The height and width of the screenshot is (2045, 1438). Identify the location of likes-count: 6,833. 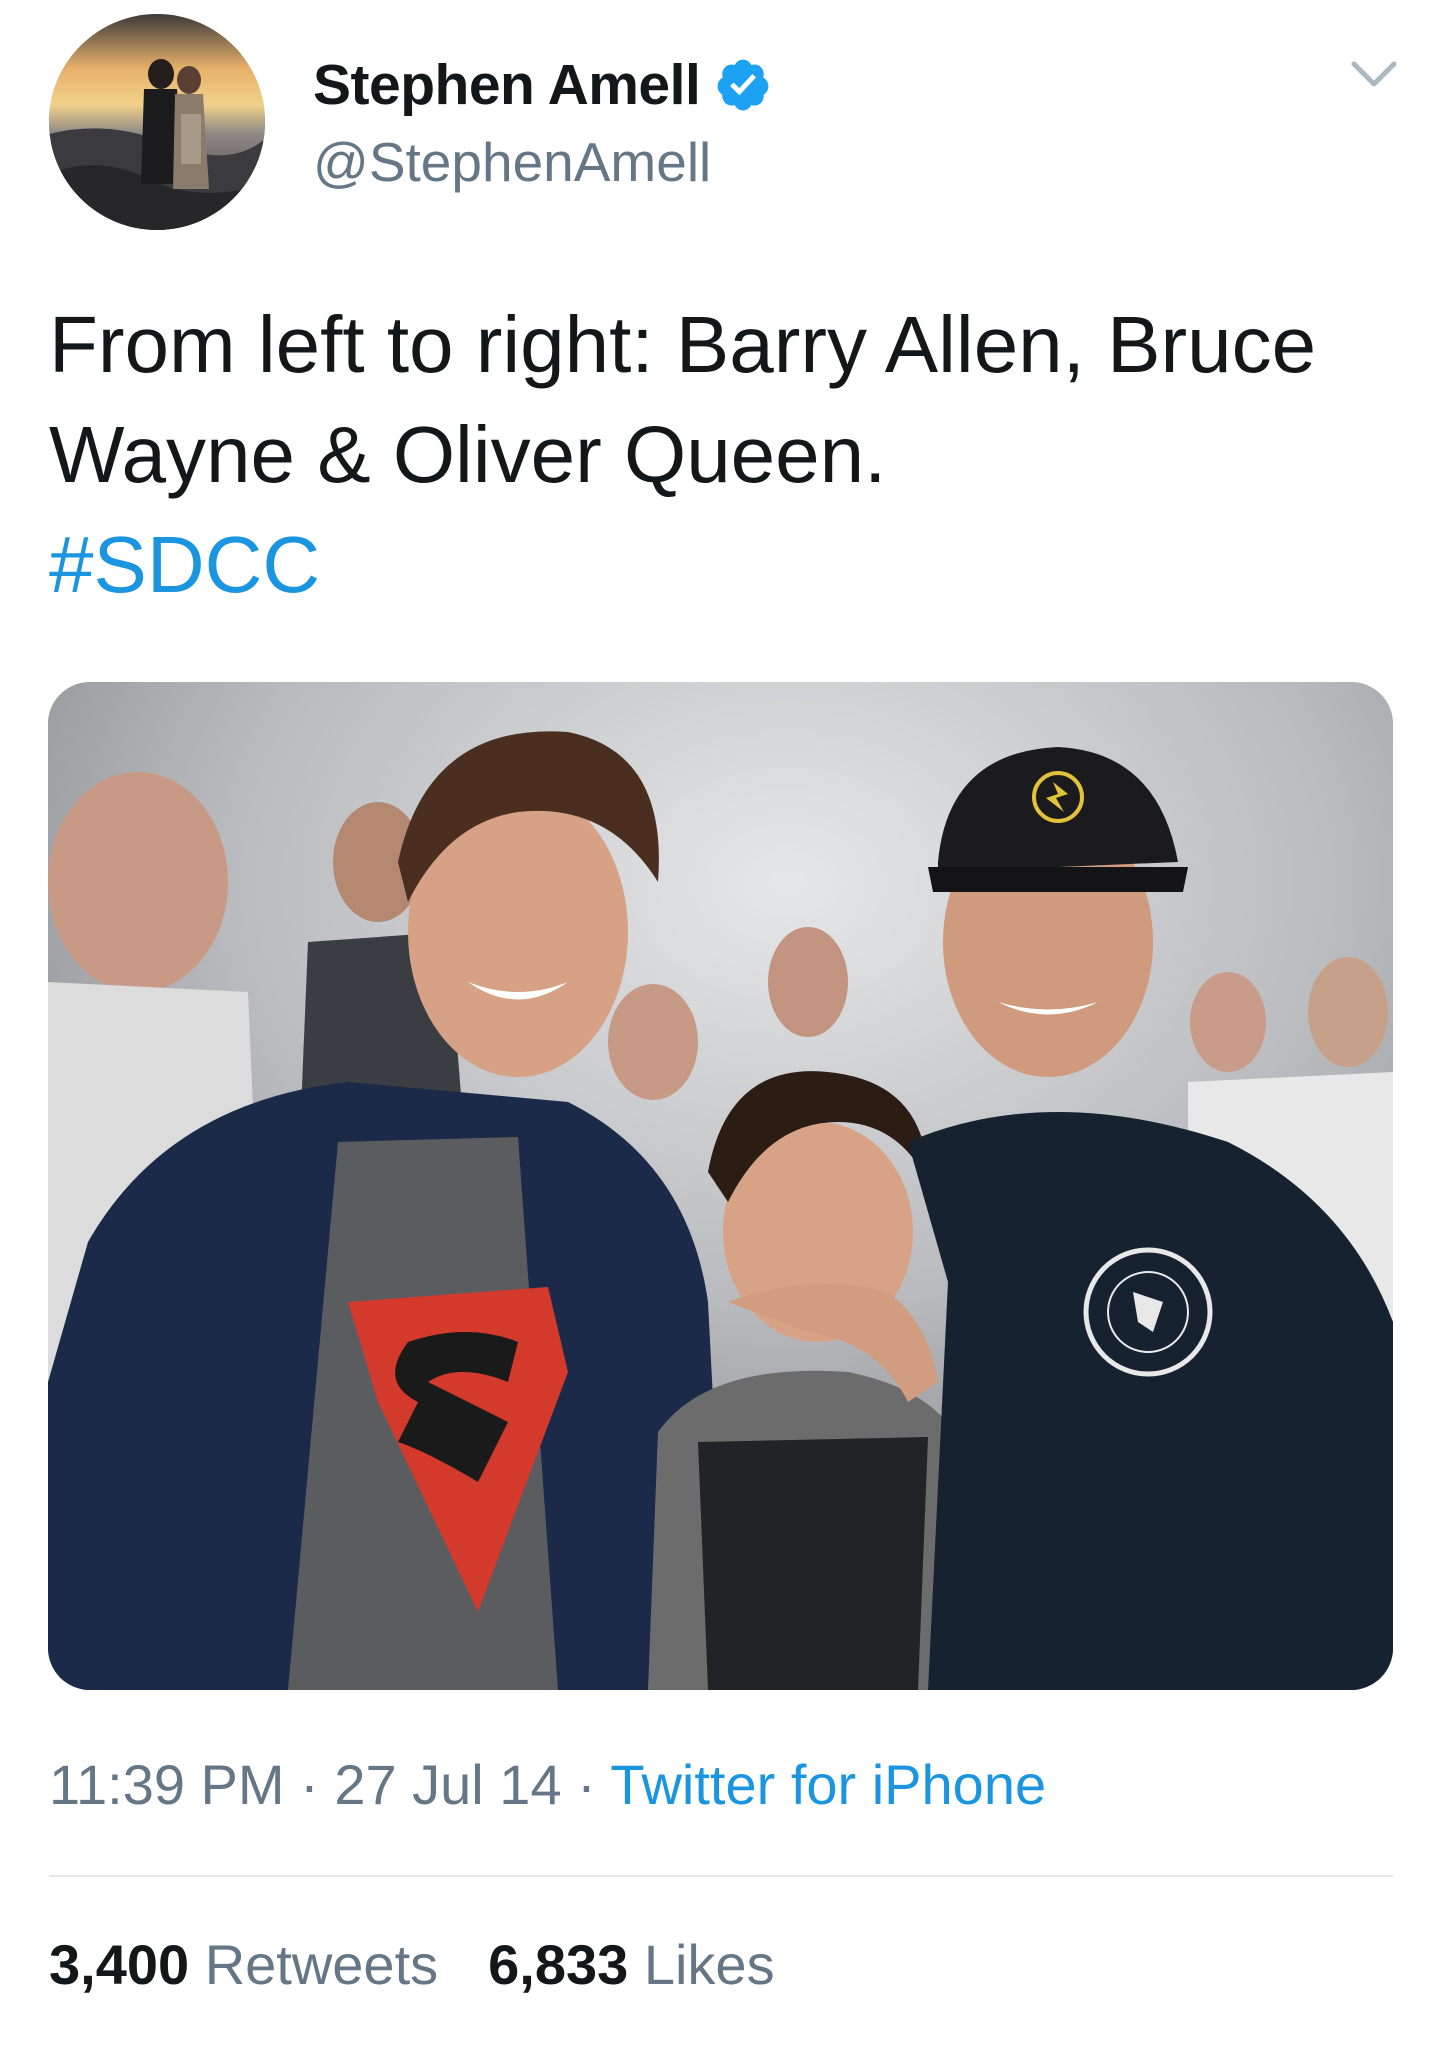
(558, 1964).